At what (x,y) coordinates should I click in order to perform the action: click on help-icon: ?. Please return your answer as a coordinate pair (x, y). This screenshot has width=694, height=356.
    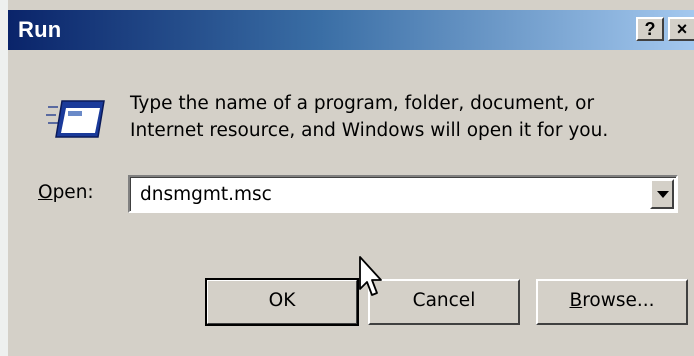
    Looking at the image, I should click on (650, 29).